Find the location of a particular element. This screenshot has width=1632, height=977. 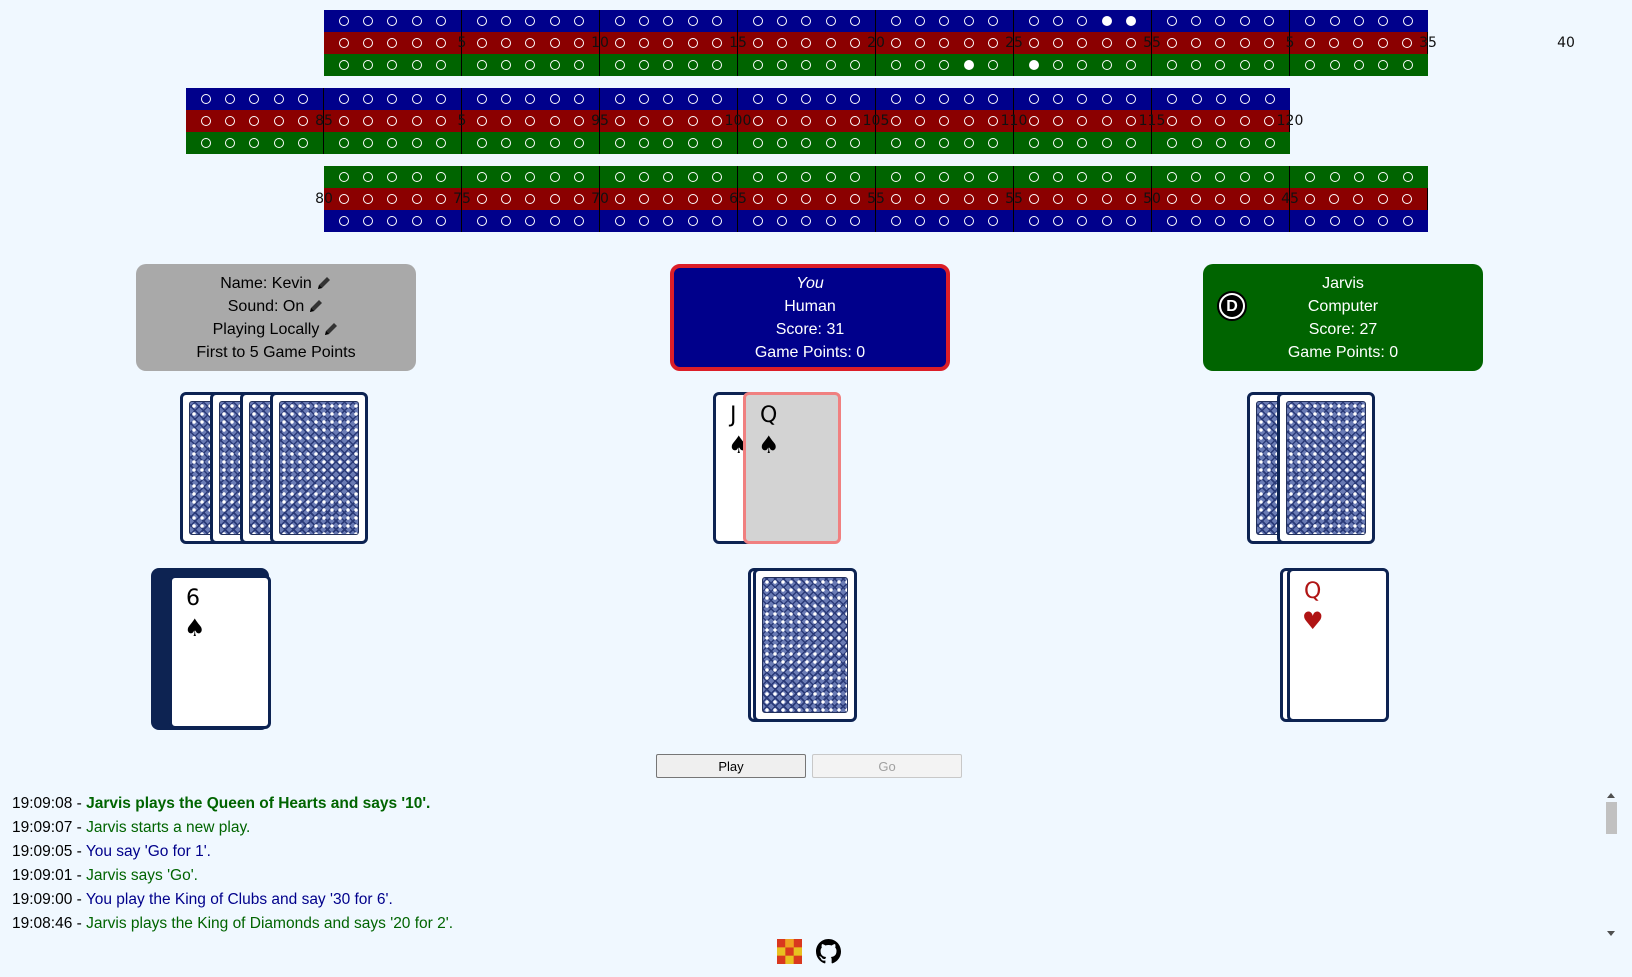

log-scrollbar is located at coordinates (1611, 864).